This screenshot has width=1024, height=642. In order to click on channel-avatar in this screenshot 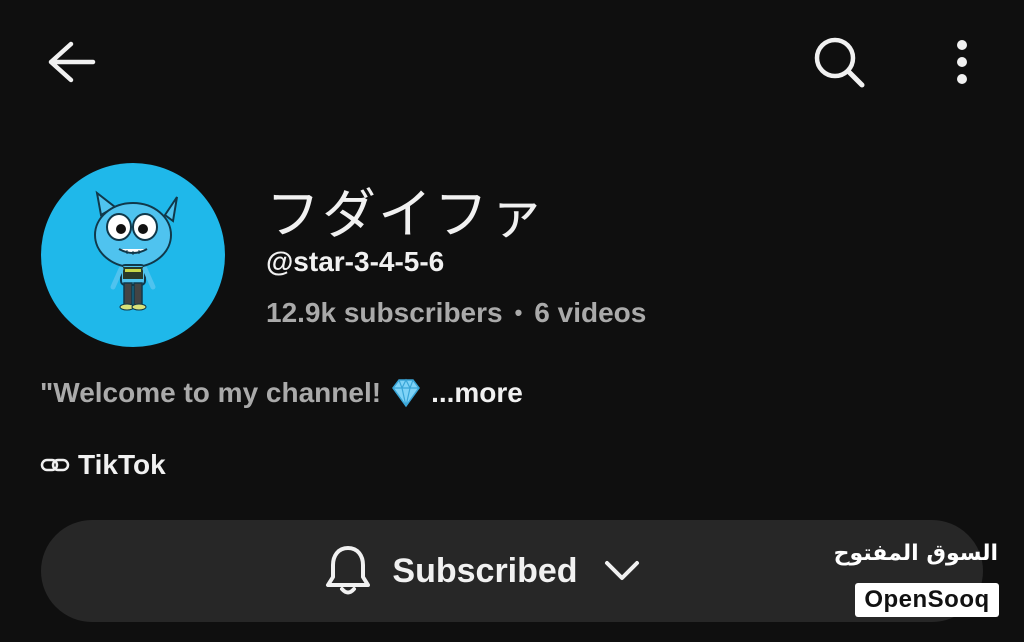, I will do `click(133, 255)`.